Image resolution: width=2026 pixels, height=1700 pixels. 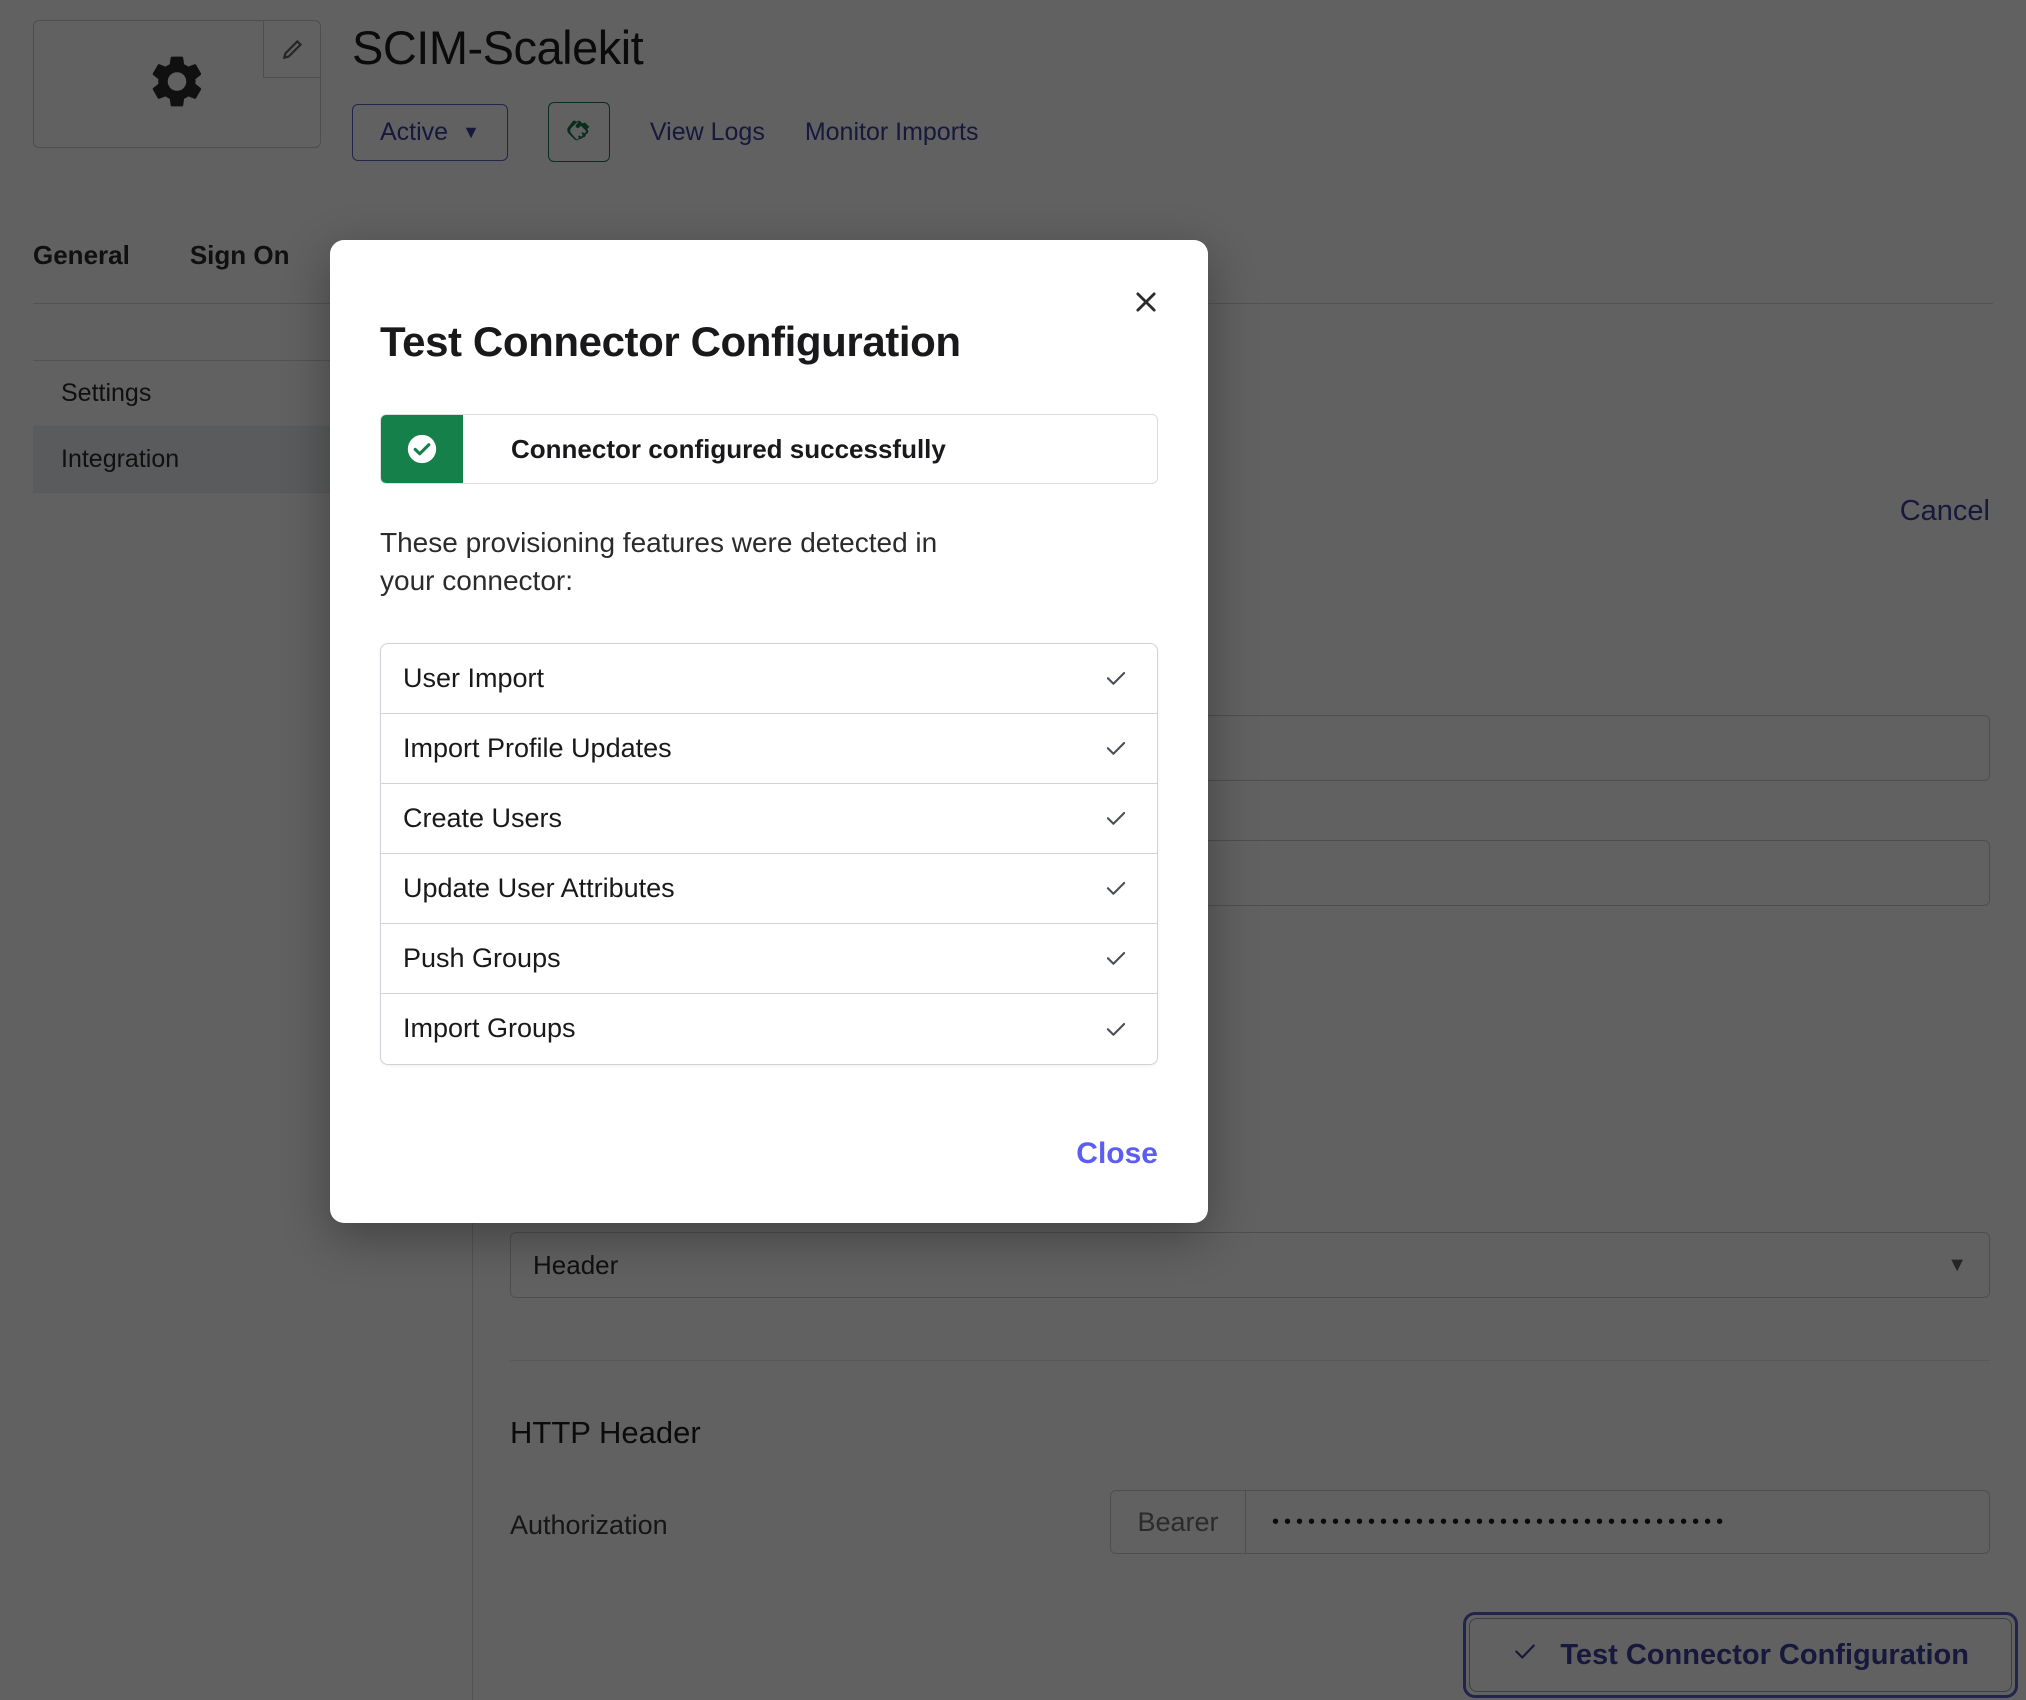 I want to click on feature-label: Import Groups, so click(x=489, y=1028).